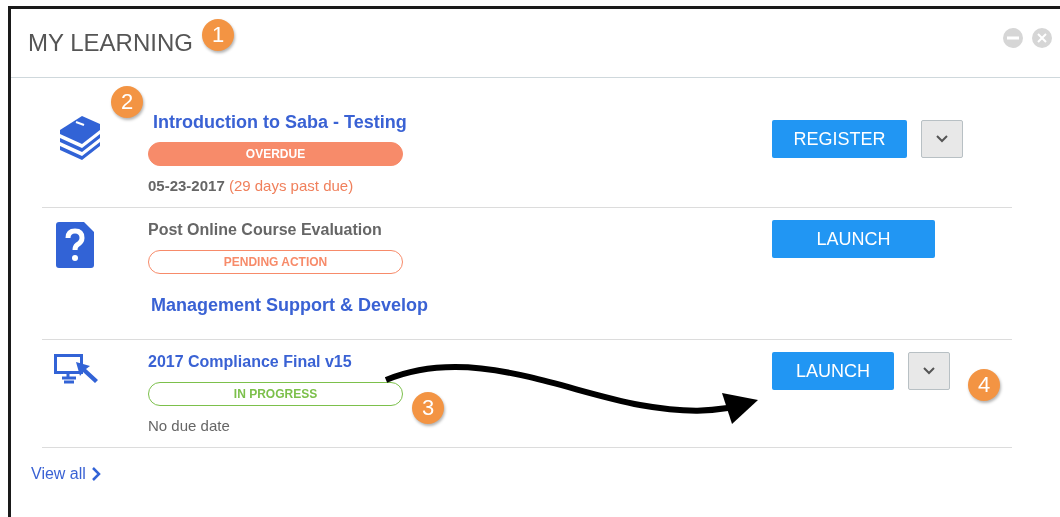  Describe the element at coordinates (839, 139) in the screenshot. I see `action-button: REGISTER` at that location.